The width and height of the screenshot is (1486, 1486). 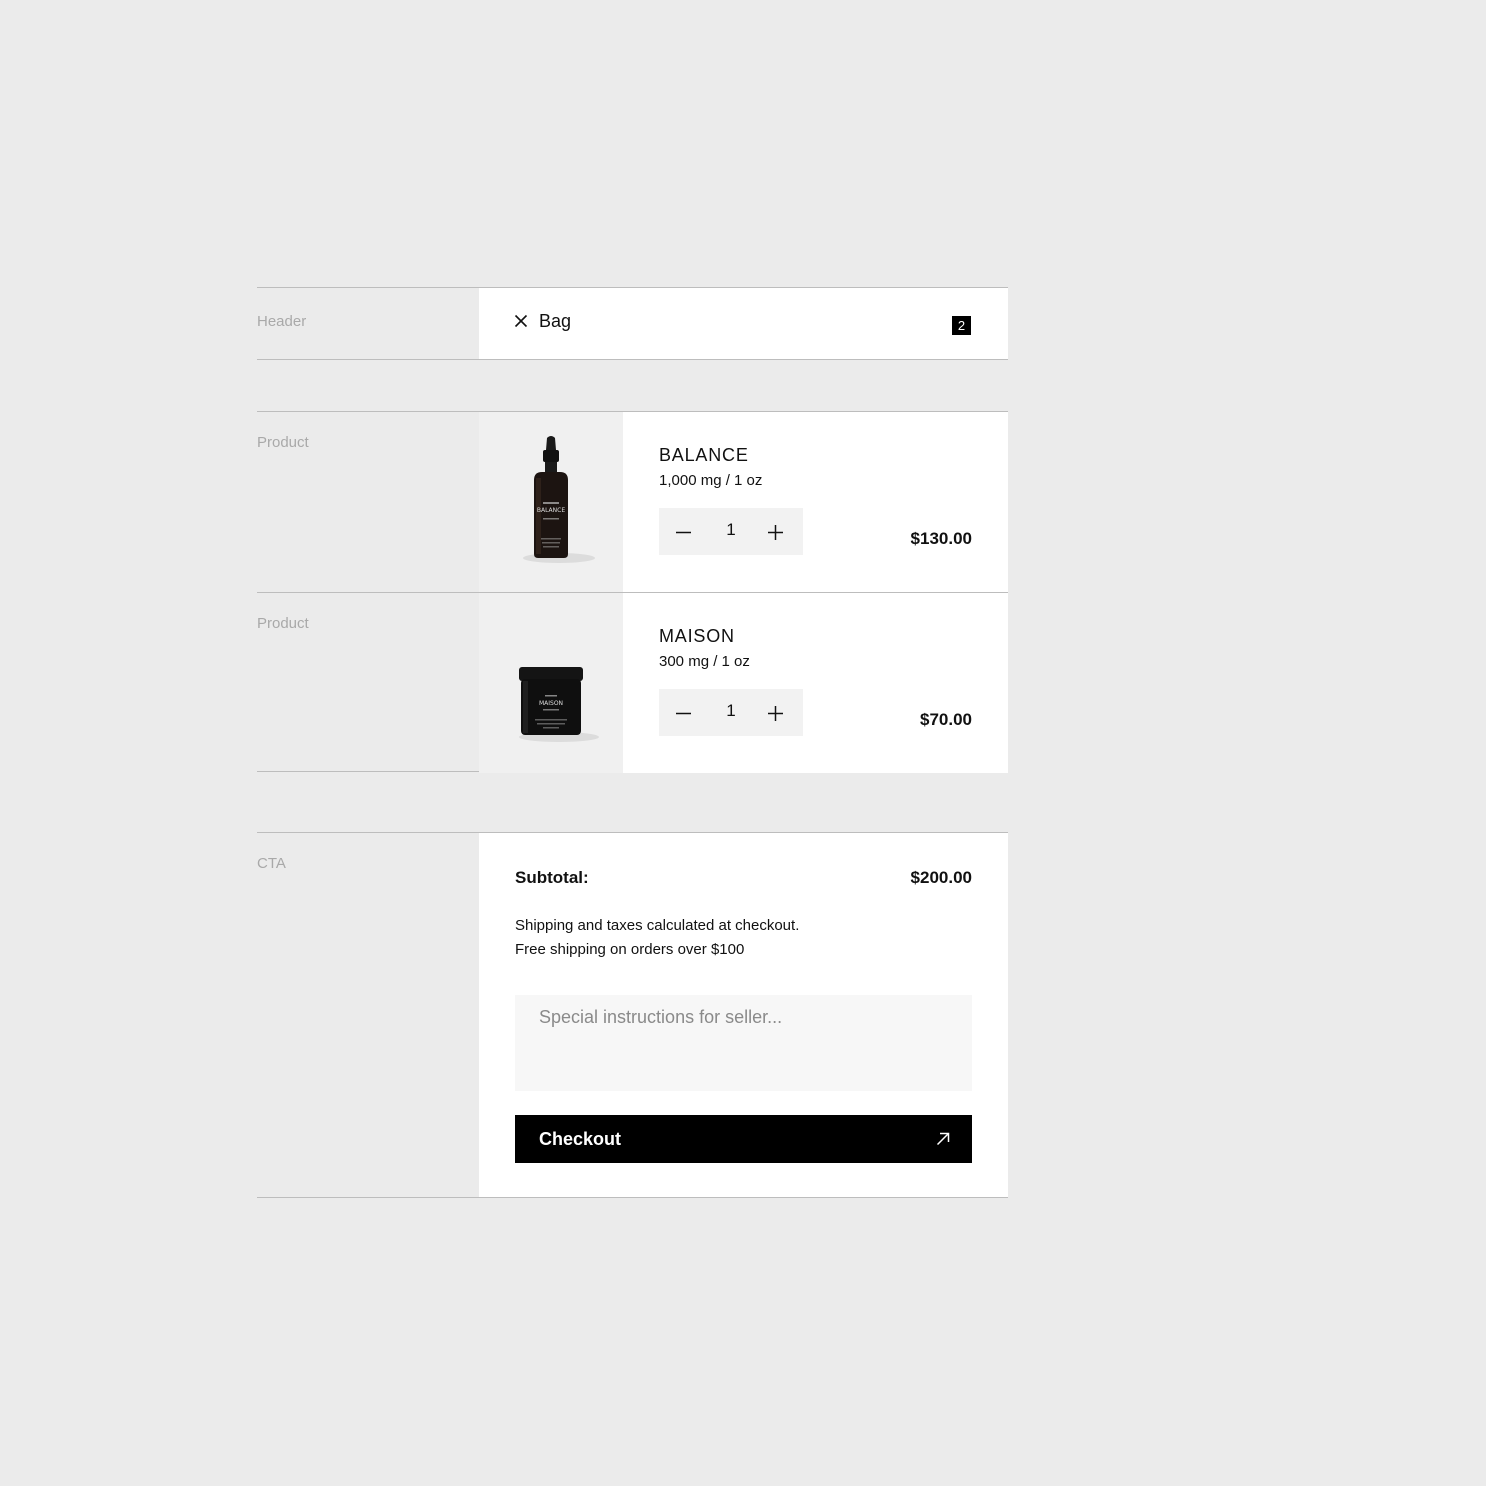 I want to click on product-name: MAISON, so click(x=697, y=636).